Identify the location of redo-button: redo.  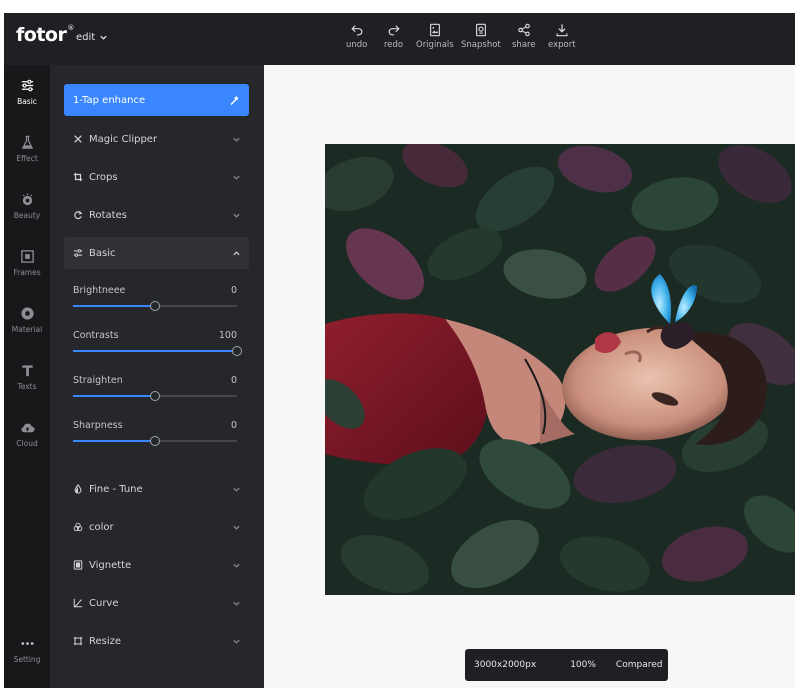
(393, 36).